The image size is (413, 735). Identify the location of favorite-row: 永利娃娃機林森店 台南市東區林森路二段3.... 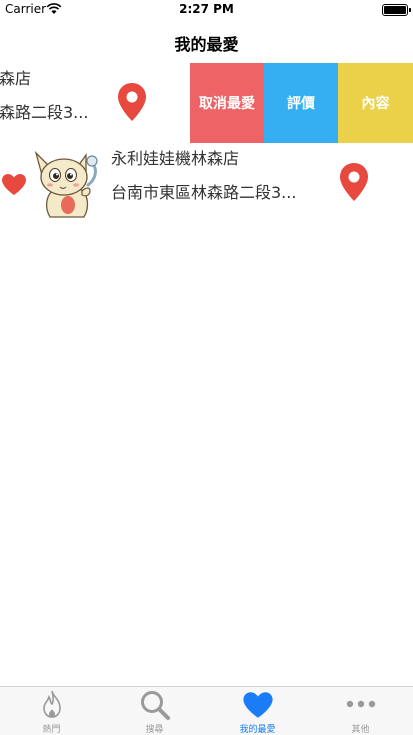
(206, 183).